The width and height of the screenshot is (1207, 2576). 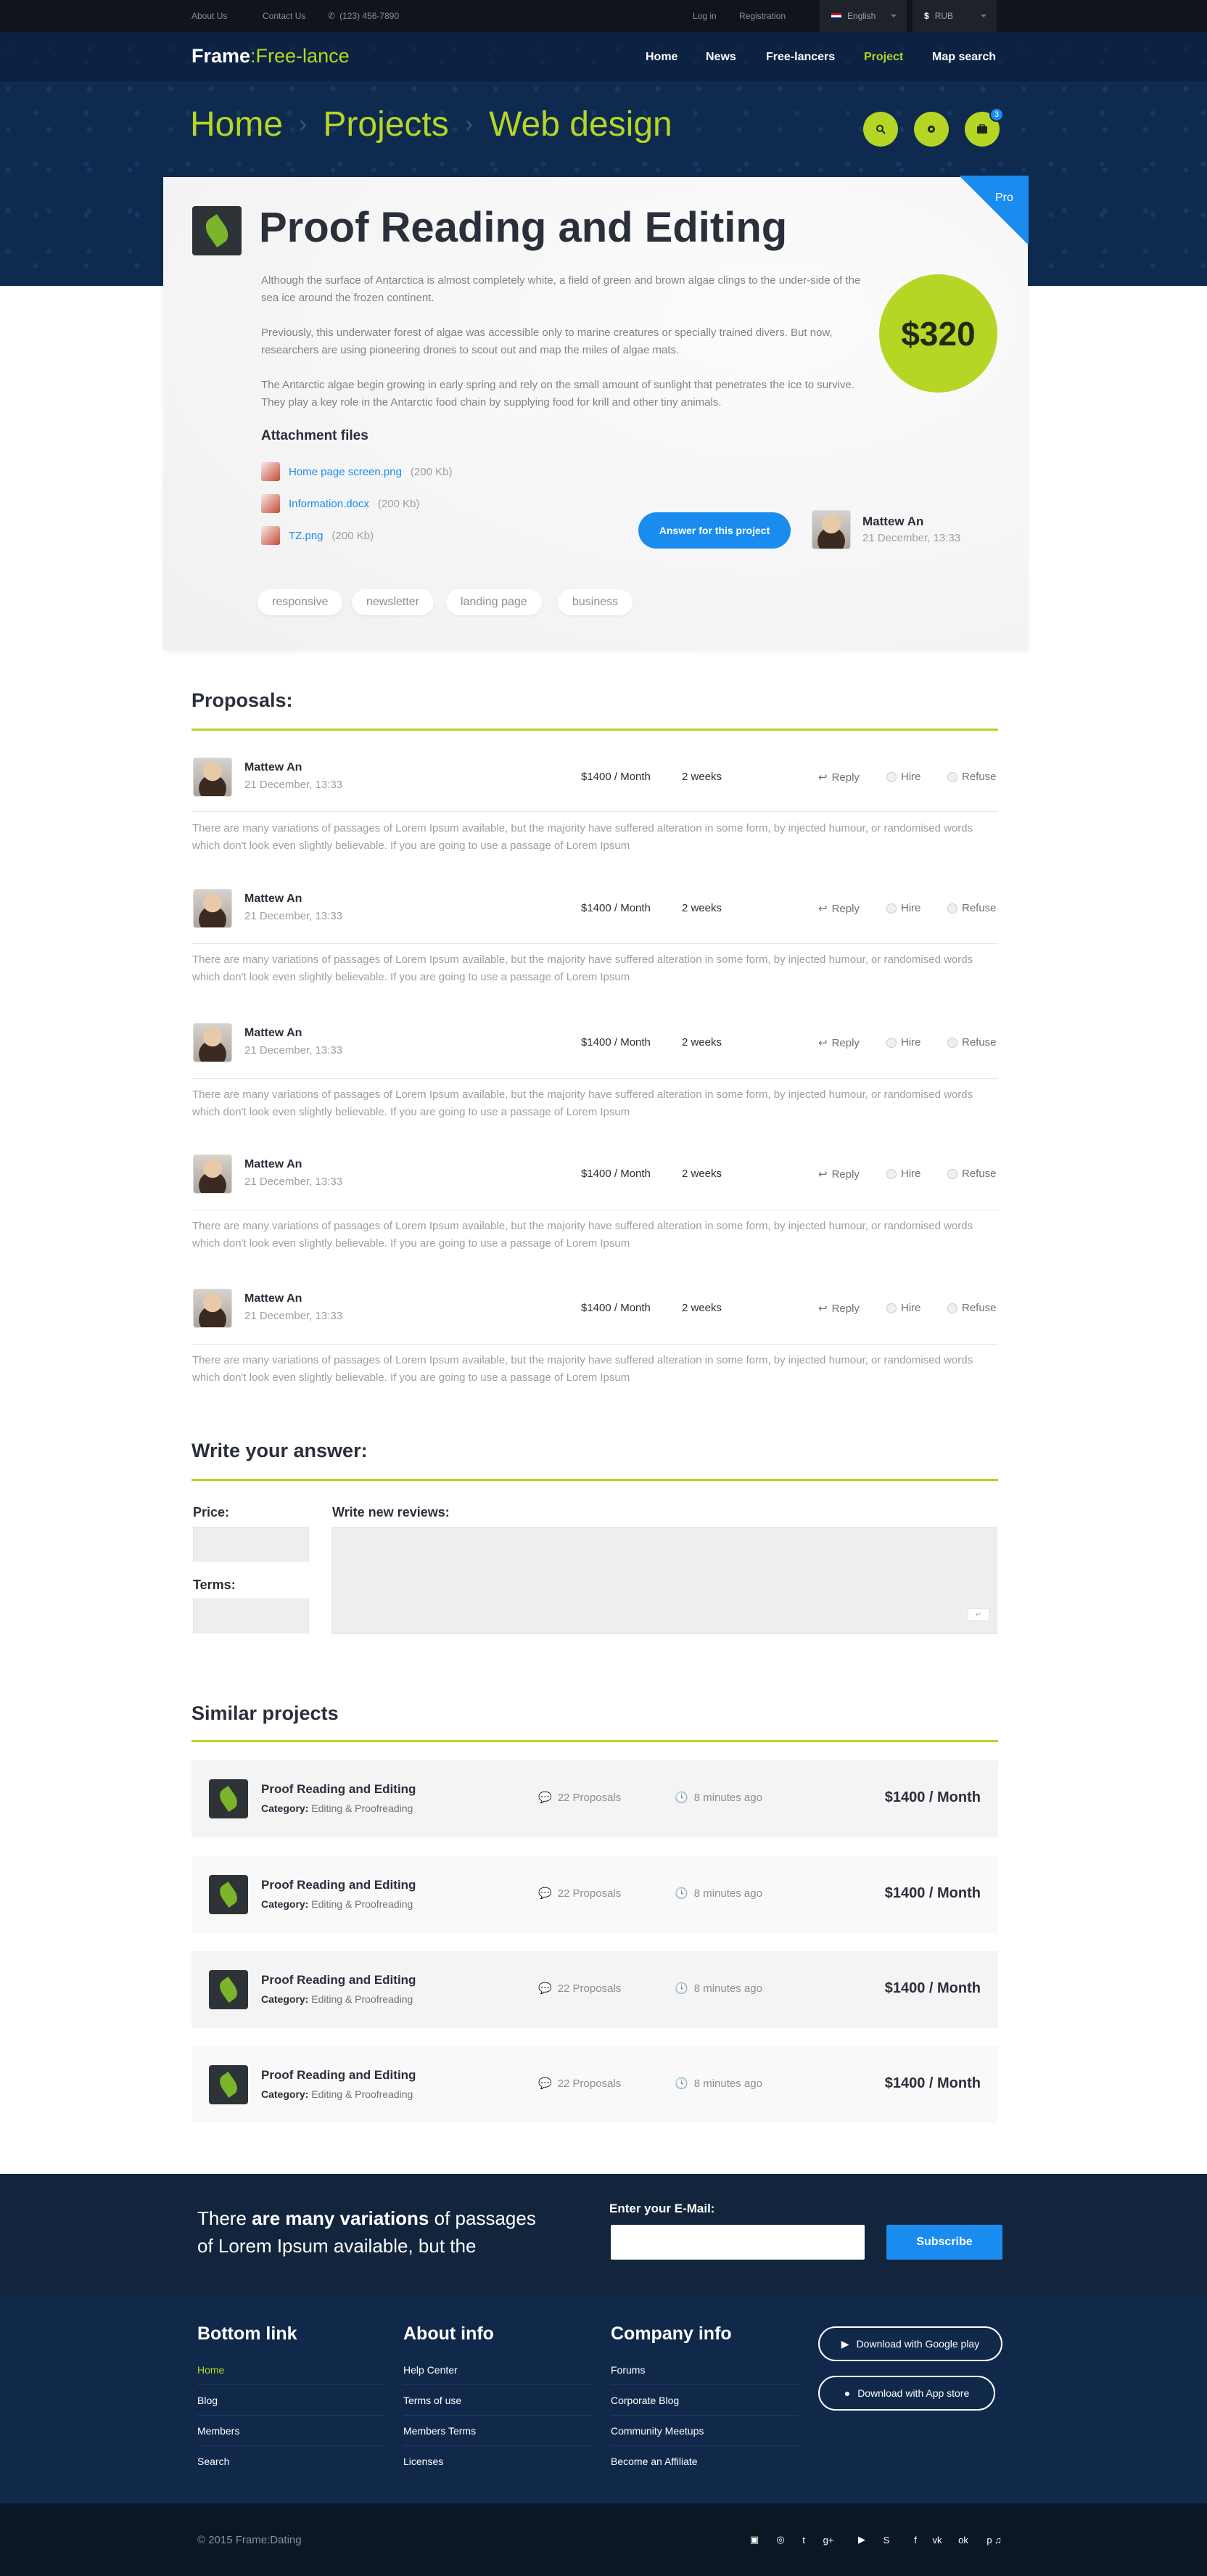 What do you see at coordinates (385, 124) in the screenshot?
I see `breadcrumb-projects: Projects` at bounding box center [385, 124].